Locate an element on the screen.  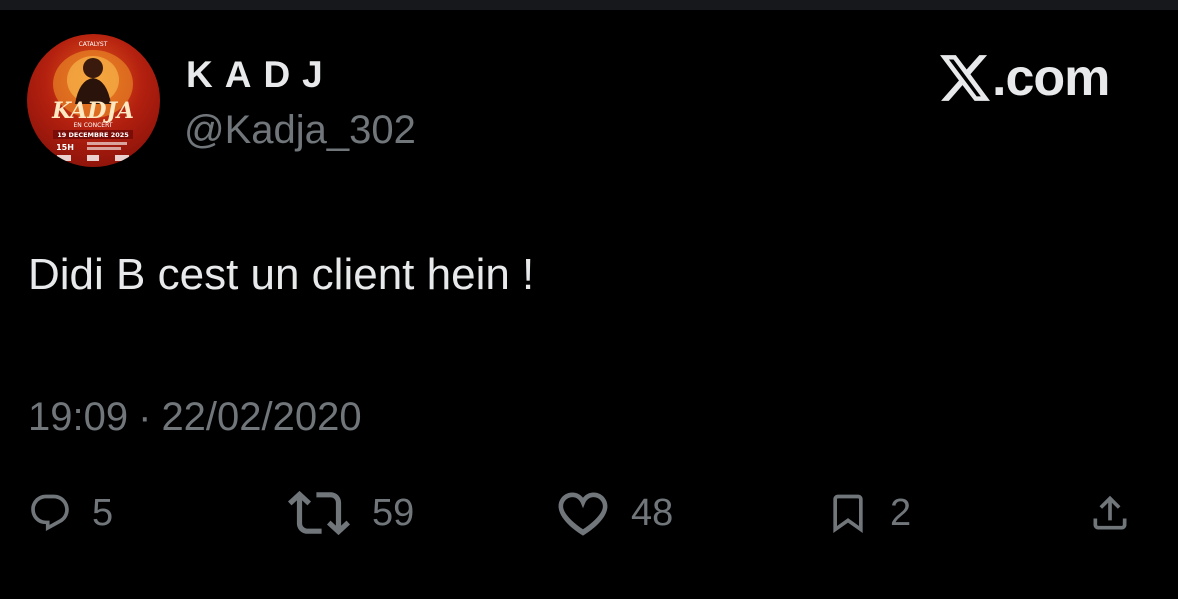
tweet-timestamp: 19:09 · 22/02/2020 is located at coordinates (195, 417).